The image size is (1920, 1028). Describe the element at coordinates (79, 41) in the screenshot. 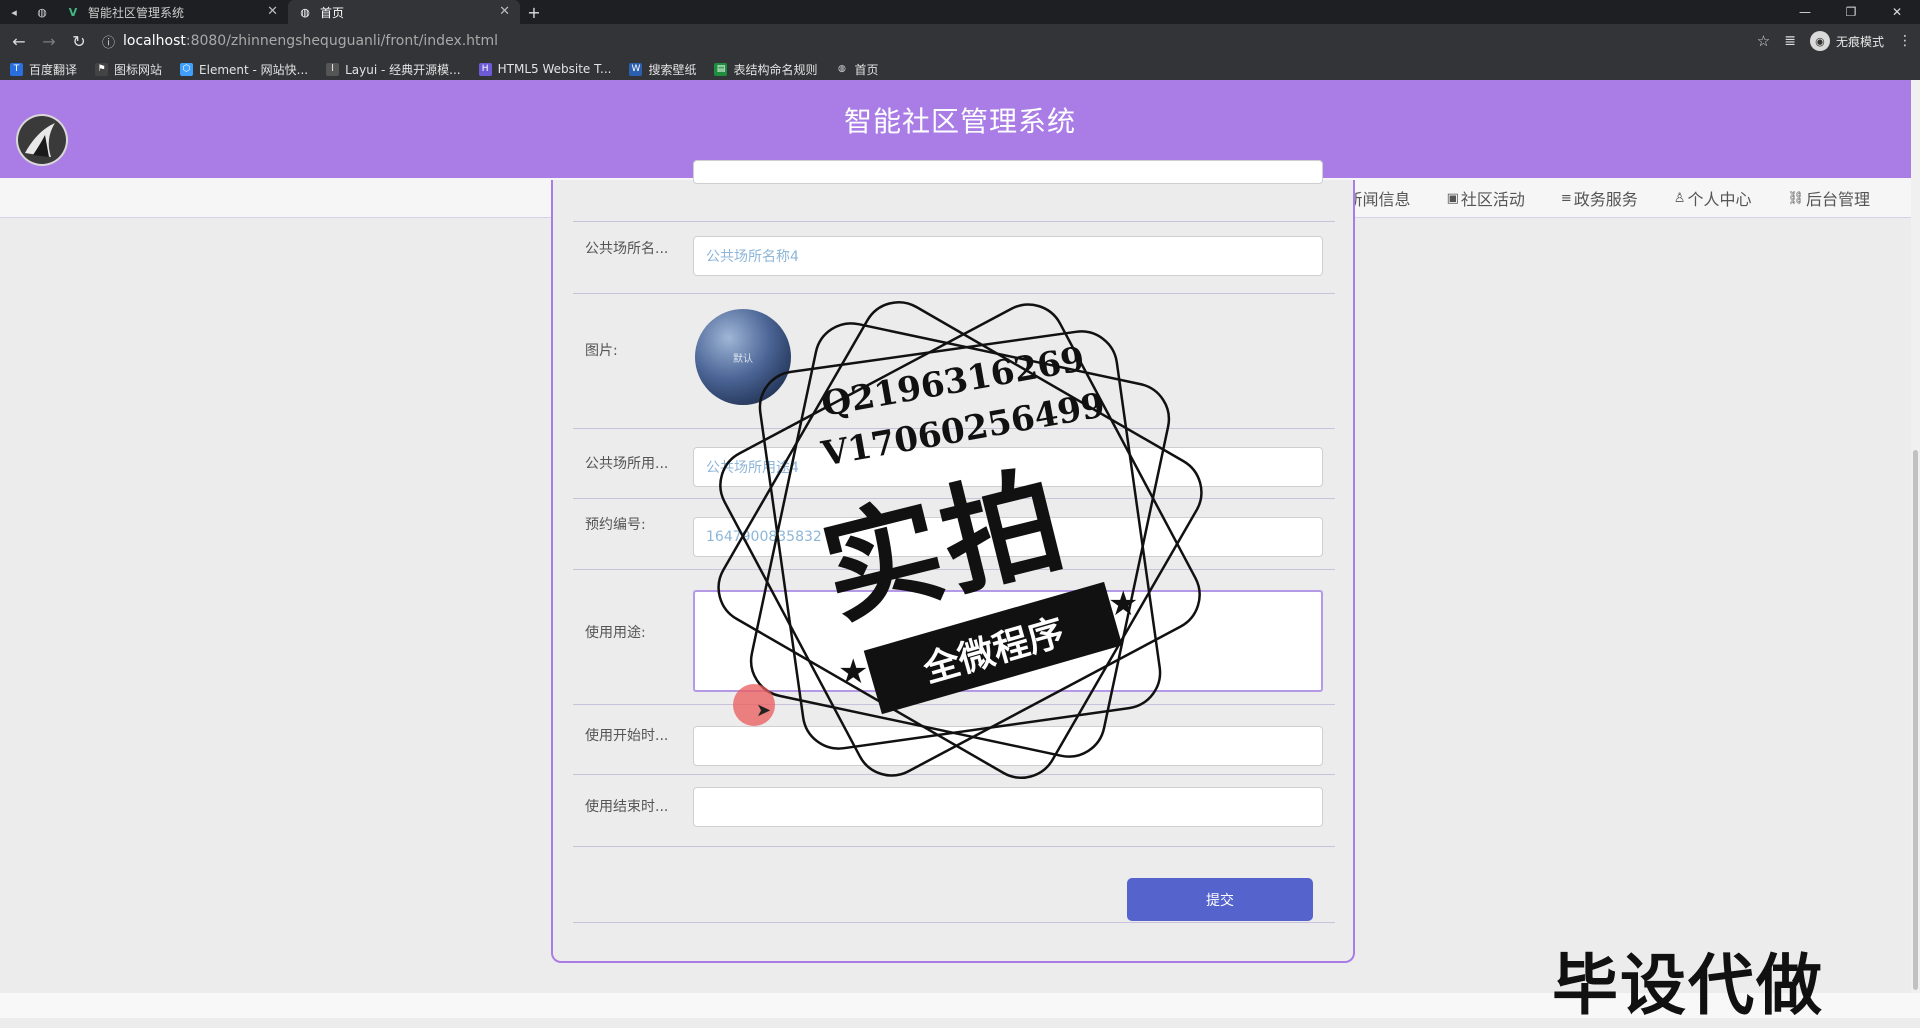

I see `reload-icon: ↻` at that location.